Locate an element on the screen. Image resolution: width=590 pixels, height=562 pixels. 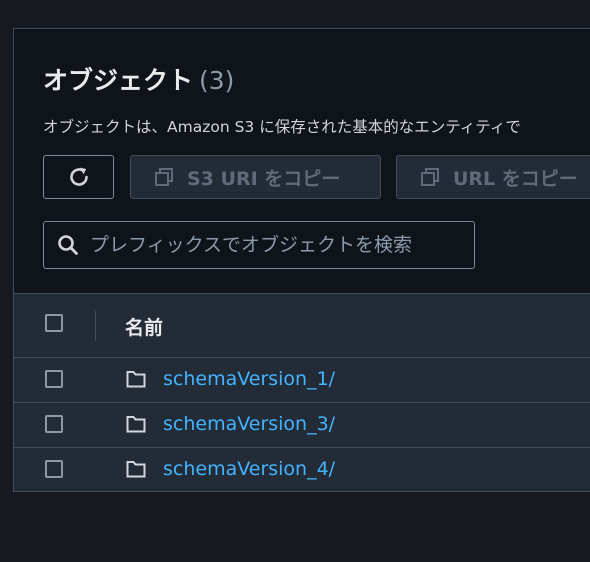
object-count: (3) is located at coordinates (217, 80).